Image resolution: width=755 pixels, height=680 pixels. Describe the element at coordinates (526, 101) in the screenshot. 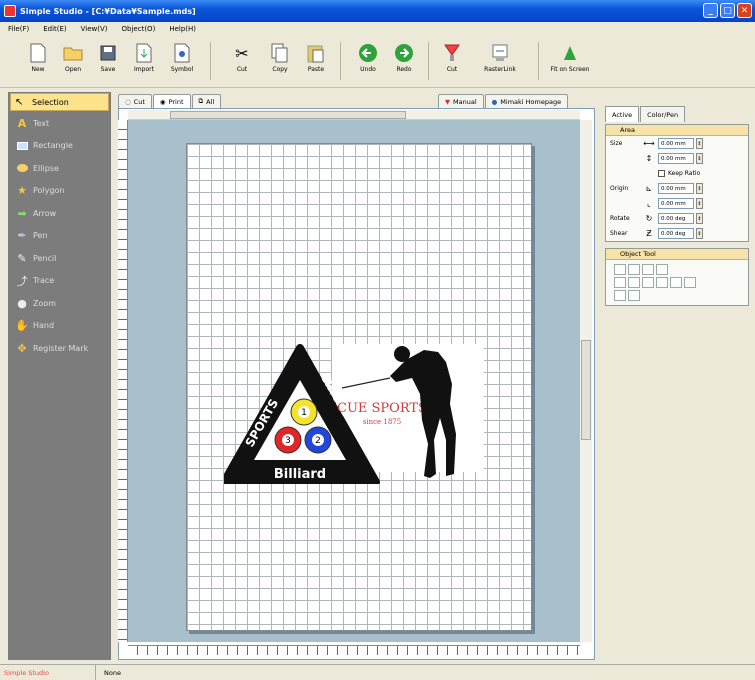

I see `tab-mimaki-homepage: ● Mimaki Homepage` at that location.